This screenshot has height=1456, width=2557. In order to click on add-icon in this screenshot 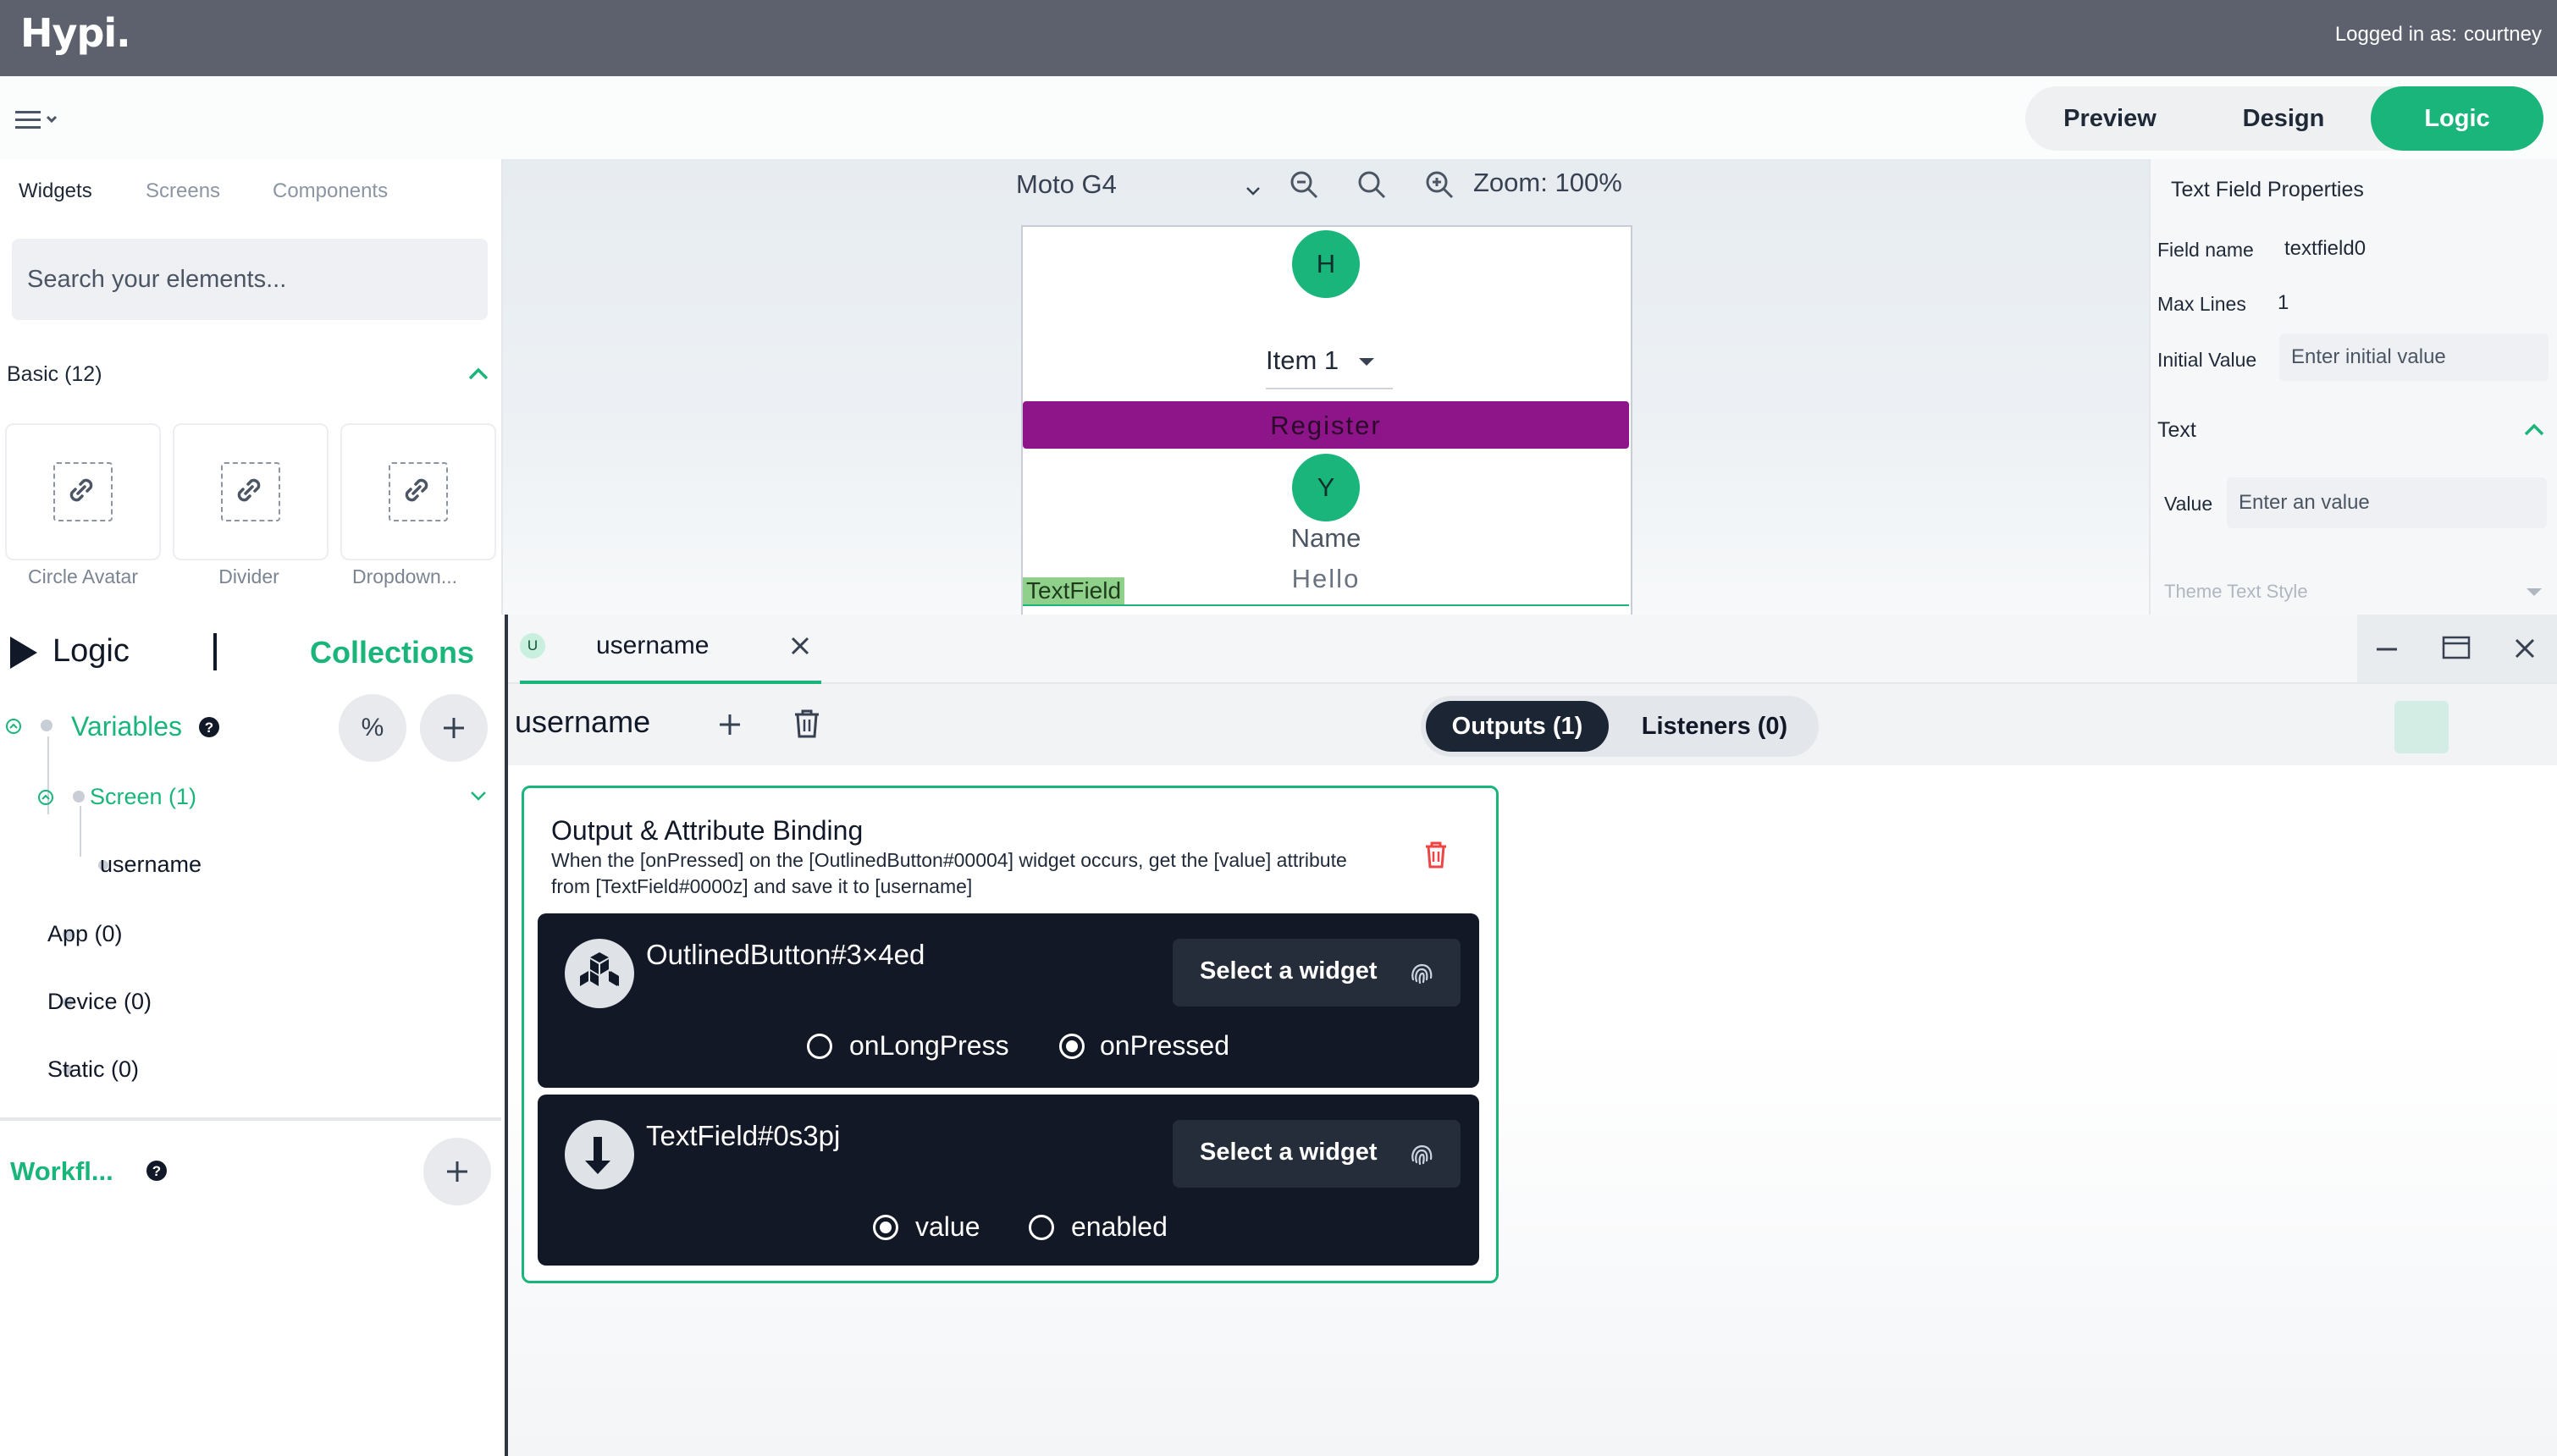, I will do `click(730, 724)`.